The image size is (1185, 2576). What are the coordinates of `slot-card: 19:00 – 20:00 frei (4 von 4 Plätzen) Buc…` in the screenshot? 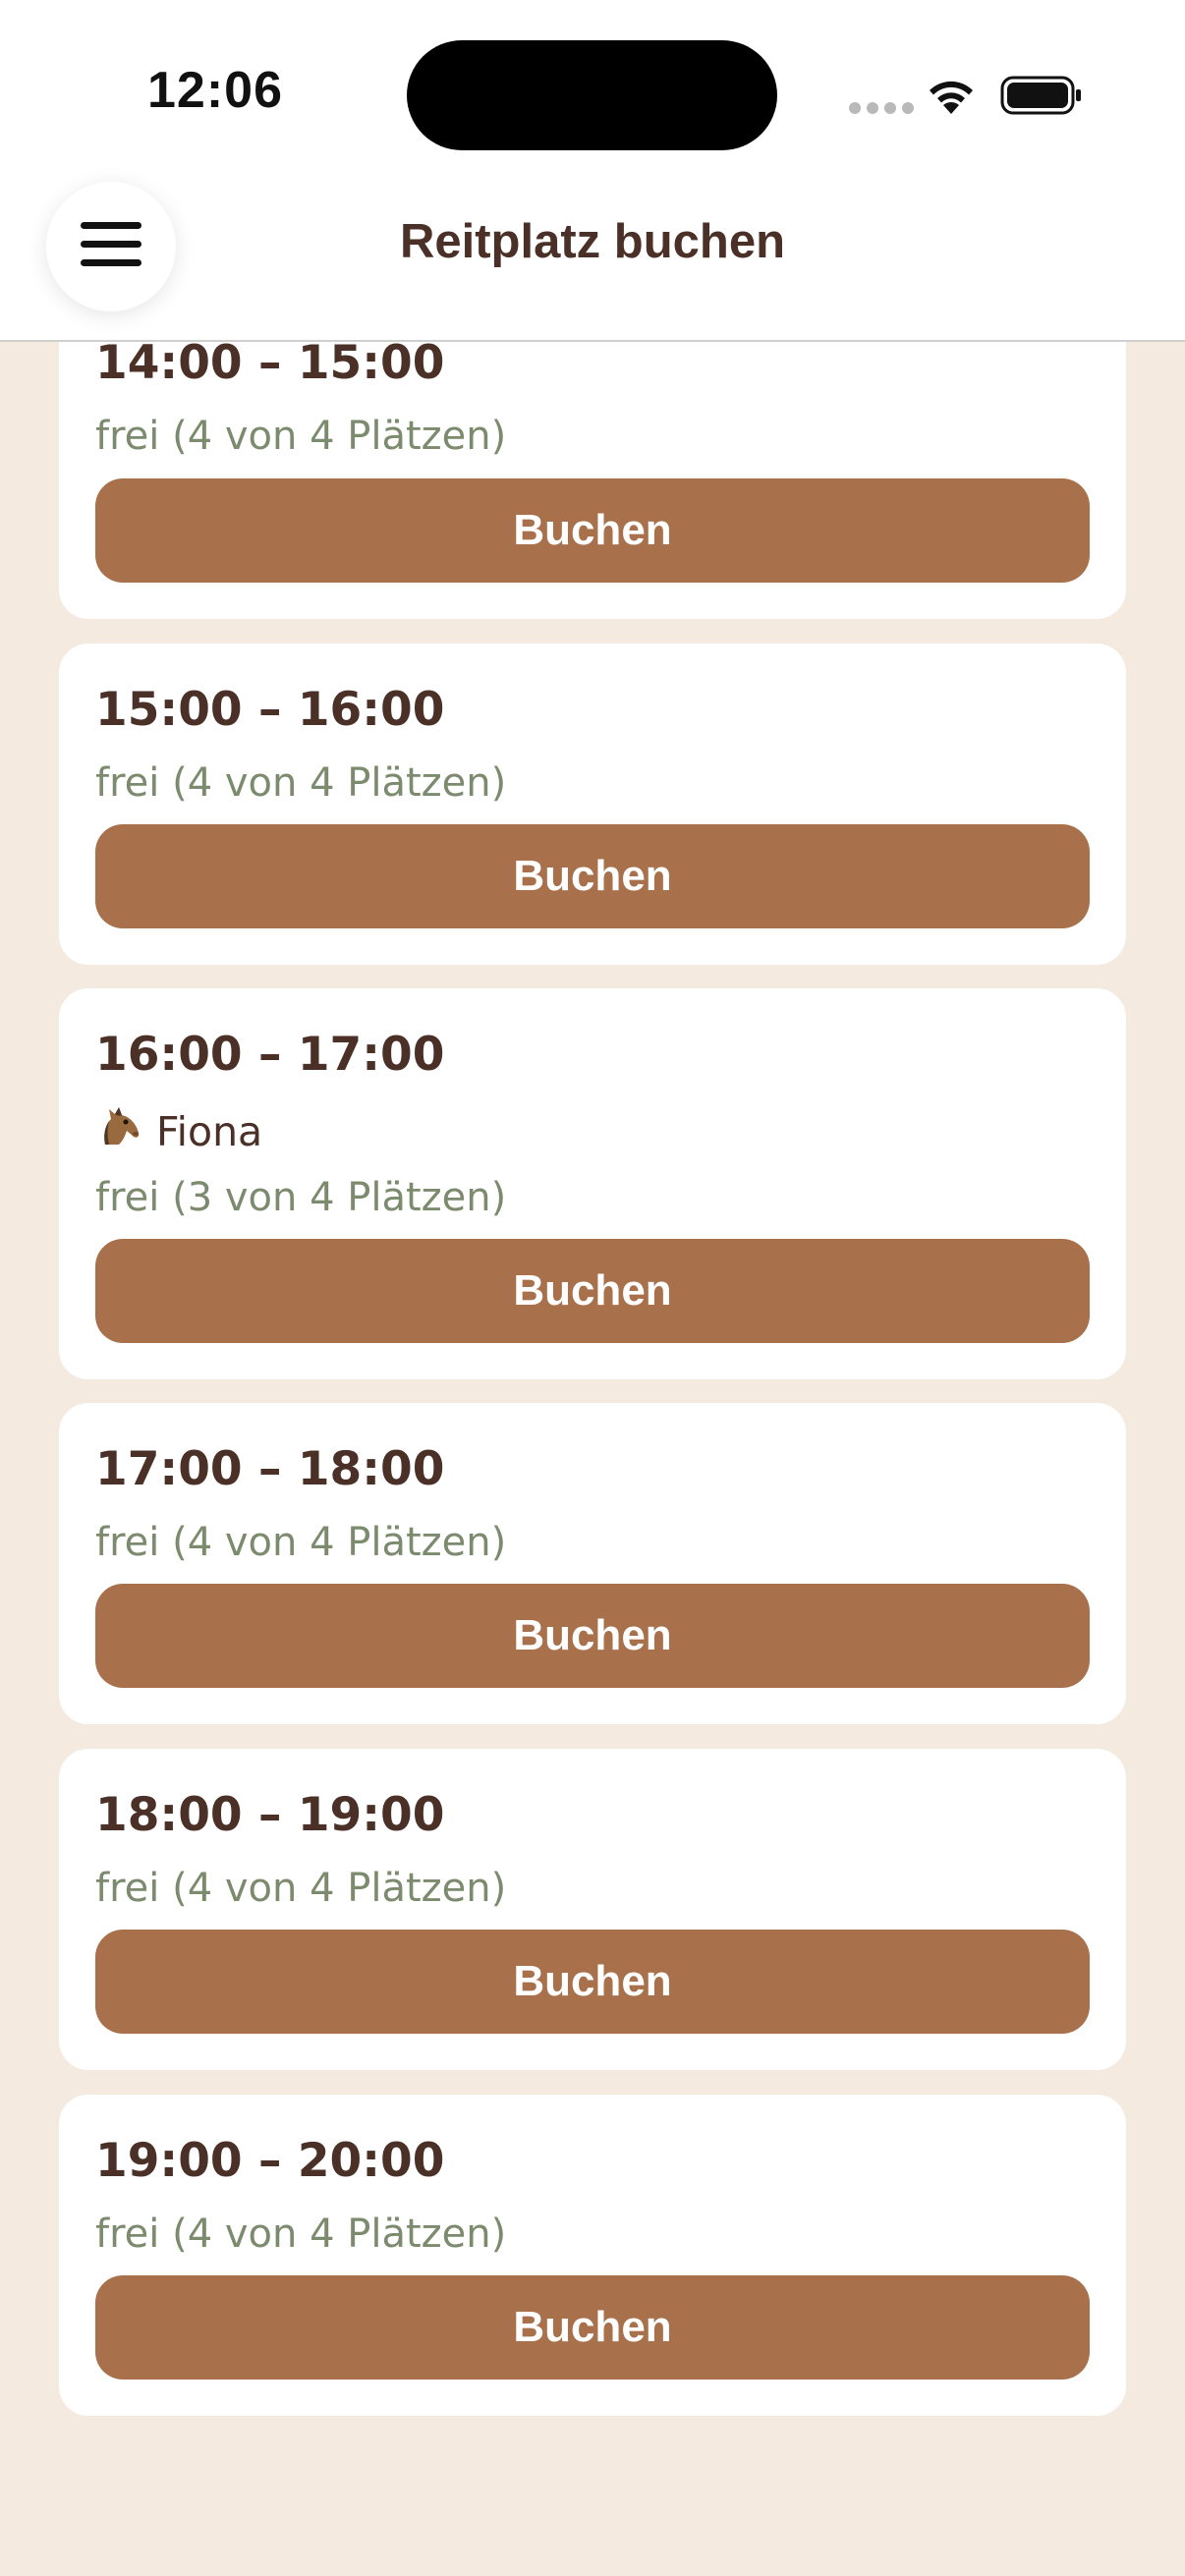 It's located at (592, 2255).